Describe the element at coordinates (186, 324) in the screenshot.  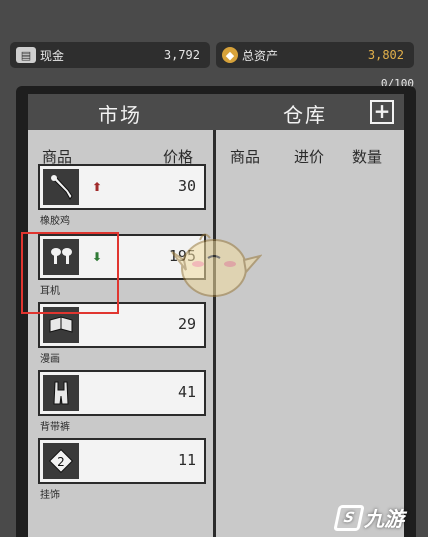
I see `item-price: 29` at that location.